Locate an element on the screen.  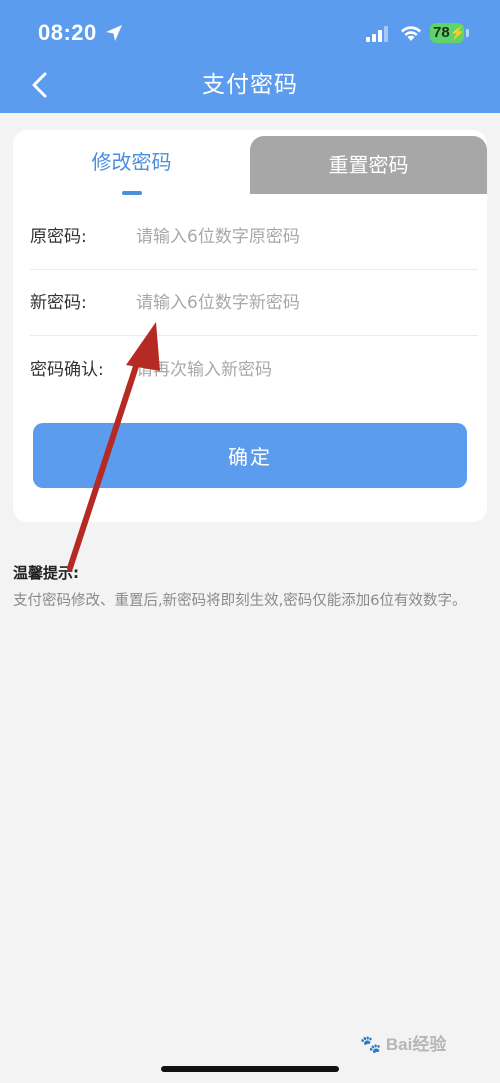
confirm-password-input is located at coordinates (301, 370).